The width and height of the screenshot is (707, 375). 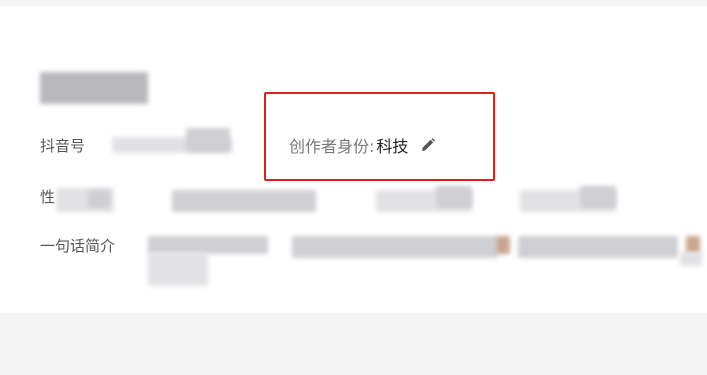 I want to click on bio-label: 一句话简介, so click(x=78, y=246).